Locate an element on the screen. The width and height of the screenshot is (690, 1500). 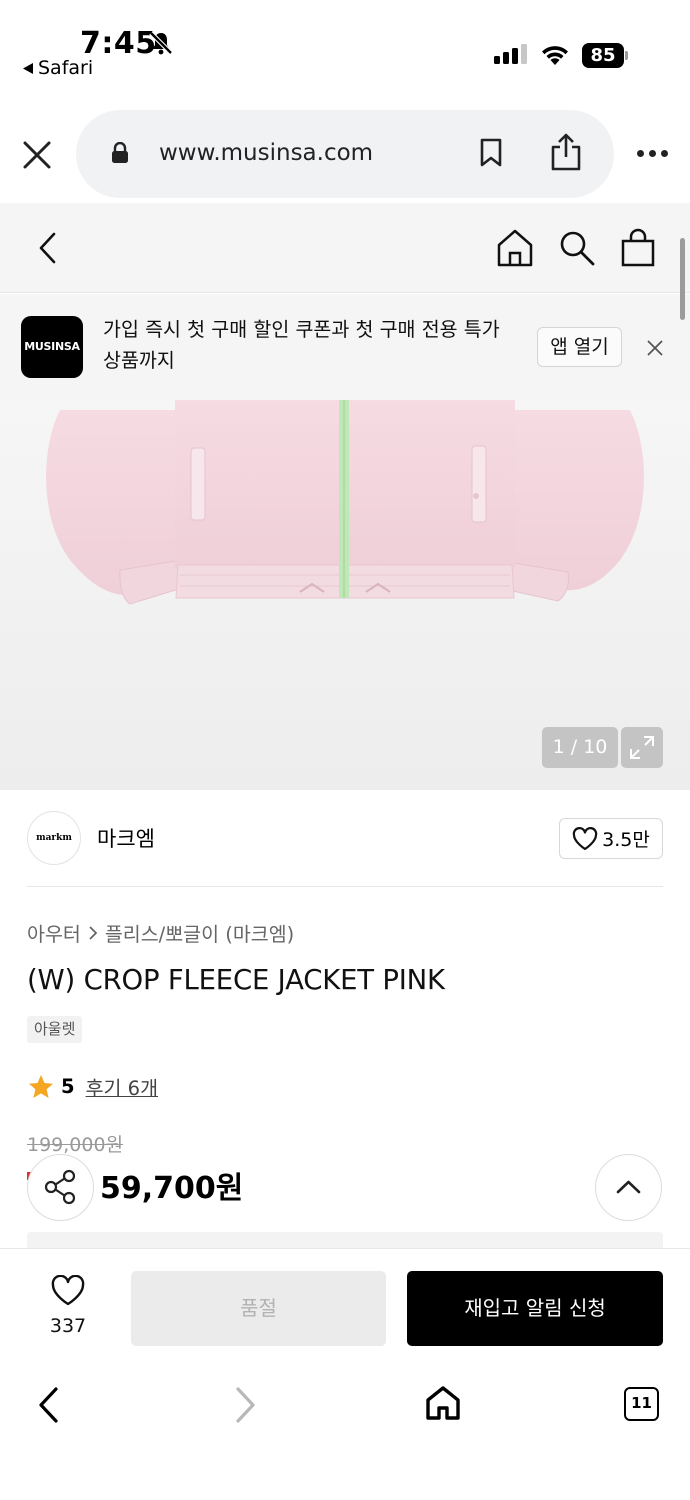
restock-alert-button: 재입고 알림 신청 is located at coordinates (535, 1308).